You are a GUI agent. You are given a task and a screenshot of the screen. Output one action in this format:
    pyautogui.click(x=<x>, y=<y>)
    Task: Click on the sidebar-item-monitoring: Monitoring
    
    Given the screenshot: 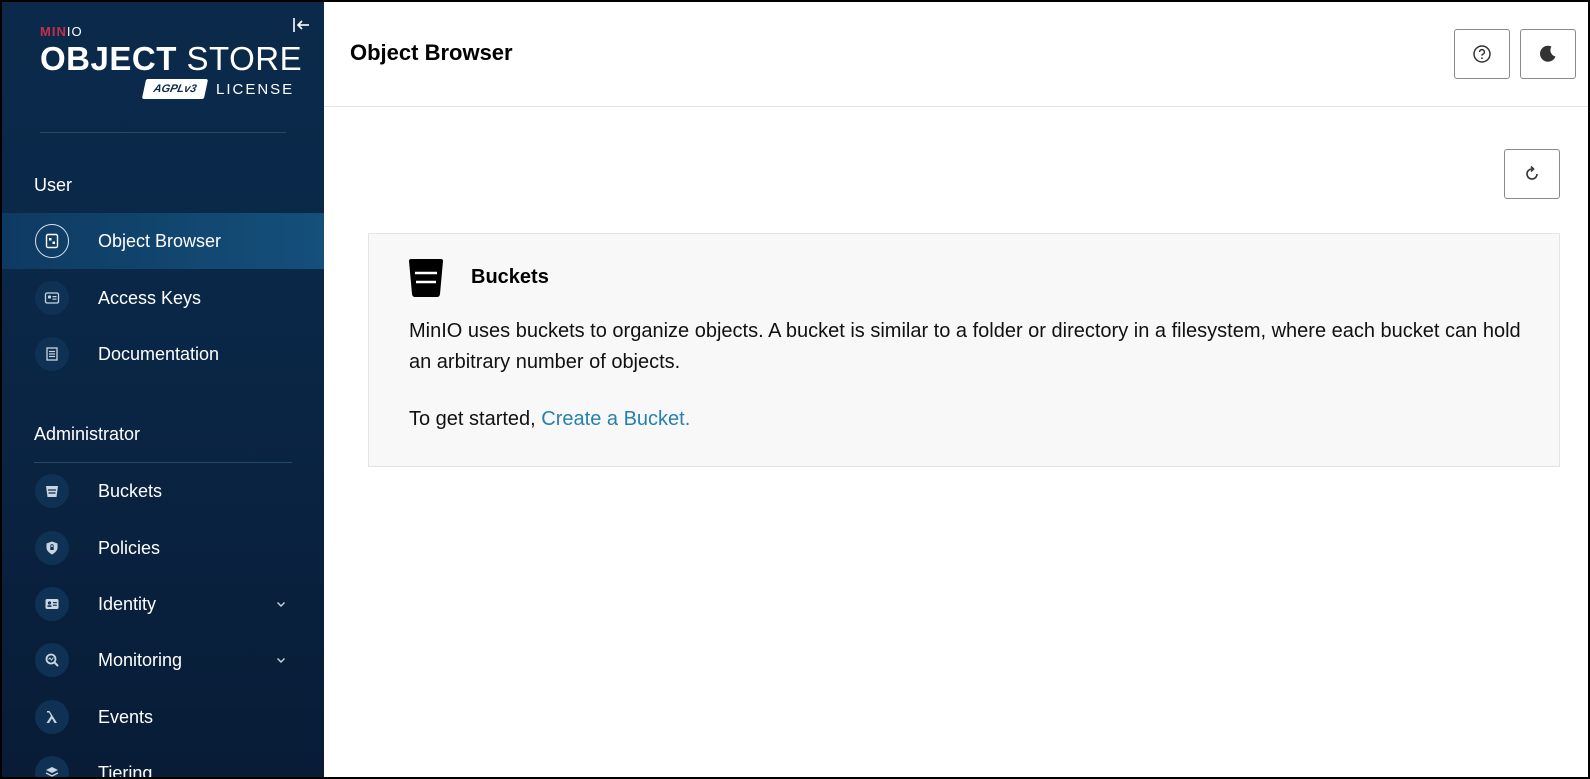 What is the action you would take?
    pyautogui.click(x=163, y=660)
    